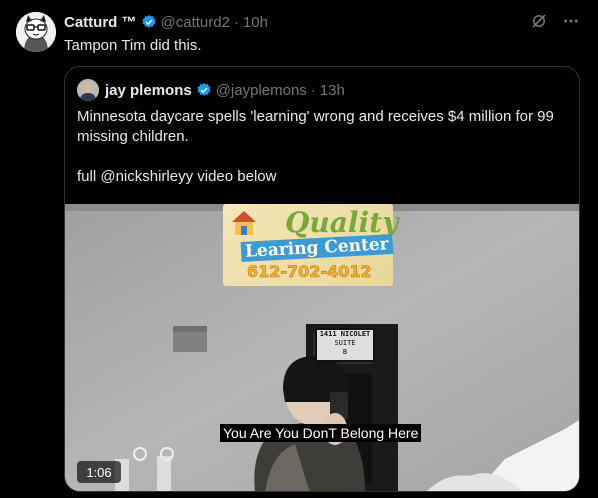 This screenshot has width=598, height=498. I want to click on person-avatar-icon, so click(88, 90).